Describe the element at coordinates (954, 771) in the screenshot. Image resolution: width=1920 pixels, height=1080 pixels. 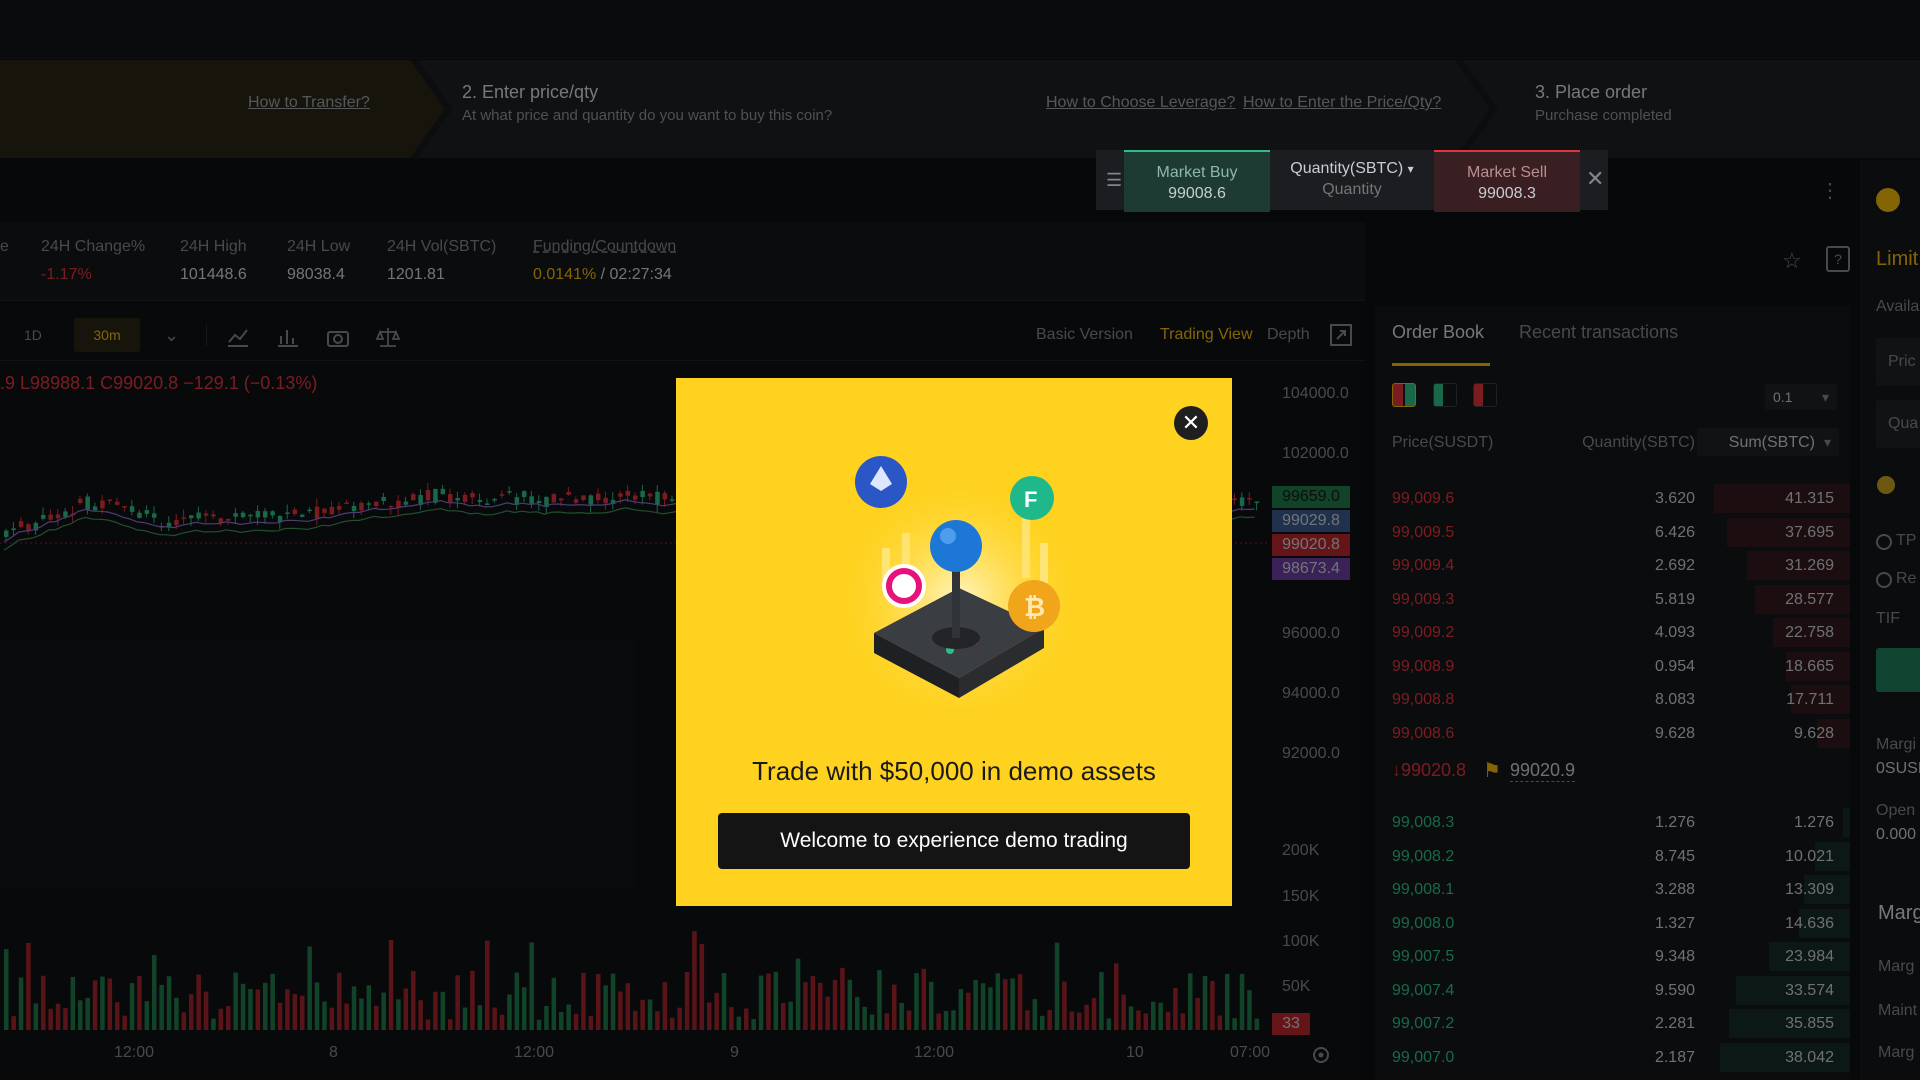
I see `modal-title: Trade with $50,000 in demo assets` at that location.